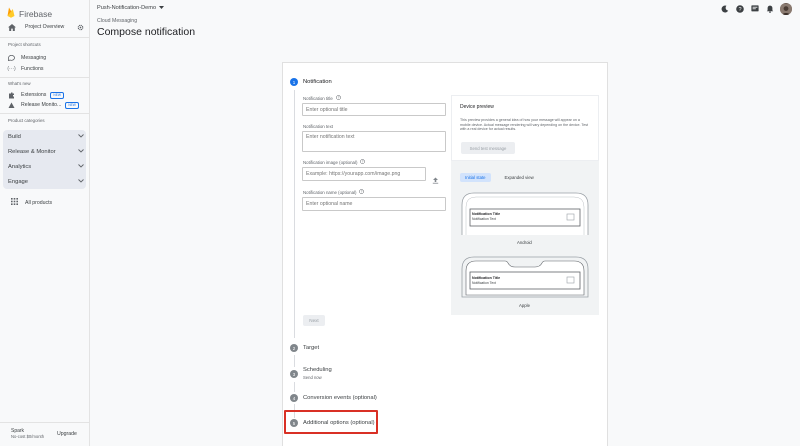 The height and width of the screenshot is (446, 800). I want to click on step-title-conversion-events: Conversion events (optional), so click(340, 398).